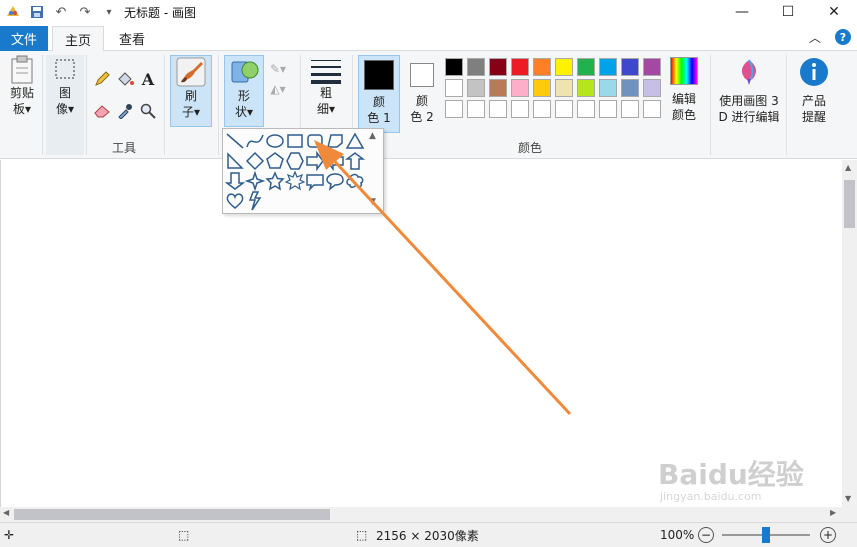 The height and width of the screenshot is (547, 857). I want to click on shape-oval-callout-icon, so click(335, 181).